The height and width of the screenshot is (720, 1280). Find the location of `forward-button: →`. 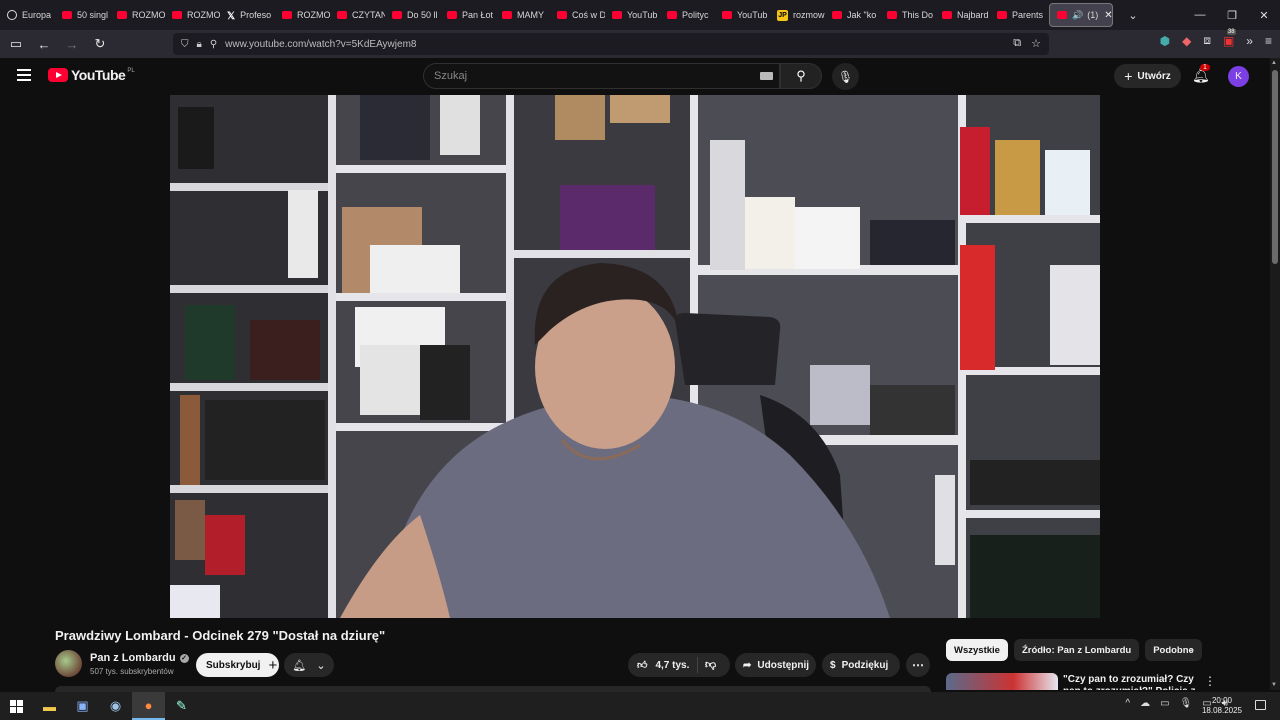

forward-button: → is located at coordinates (72, 44).